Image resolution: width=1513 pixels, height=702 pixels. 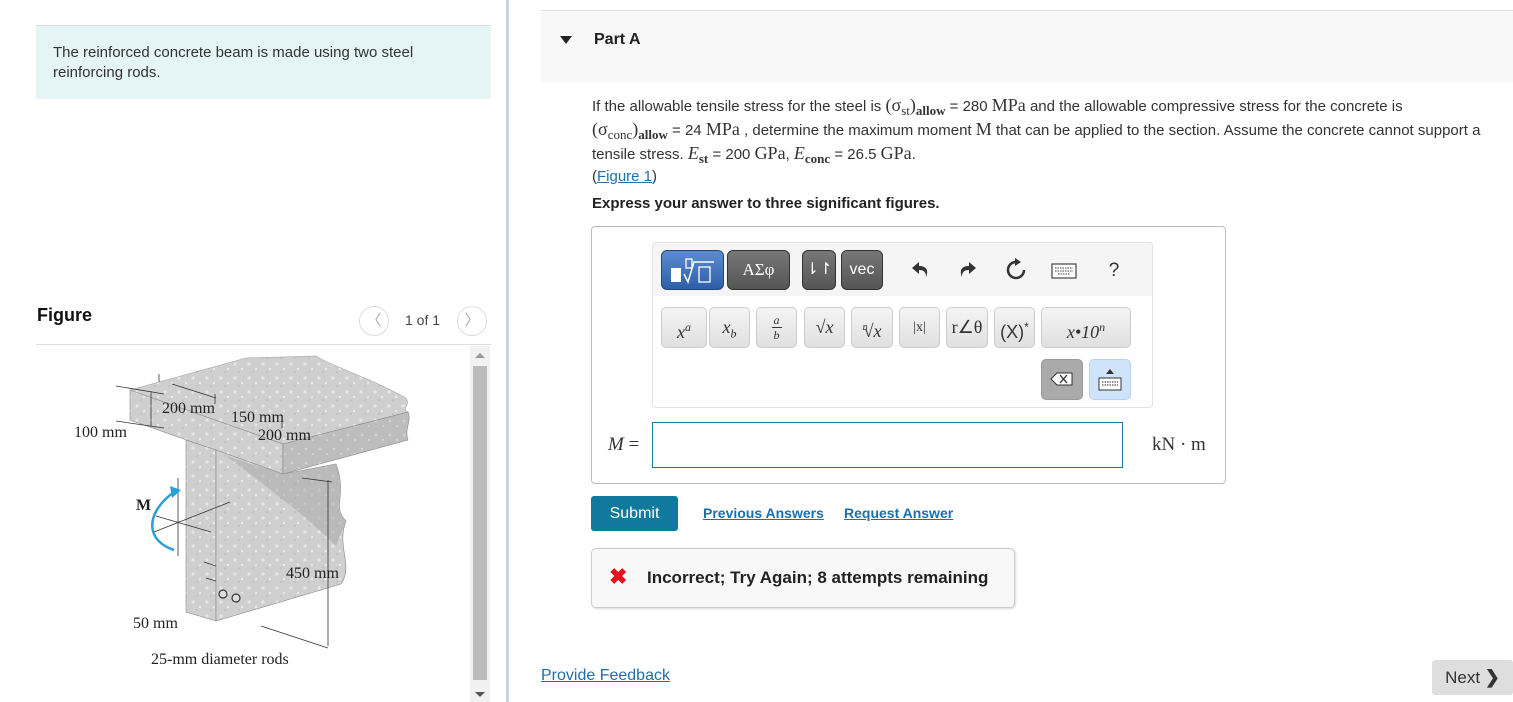 What do you see at coordinates (143, 505) in the screenshot?
I see `label-moment: M` at bounding box center [143, 505].